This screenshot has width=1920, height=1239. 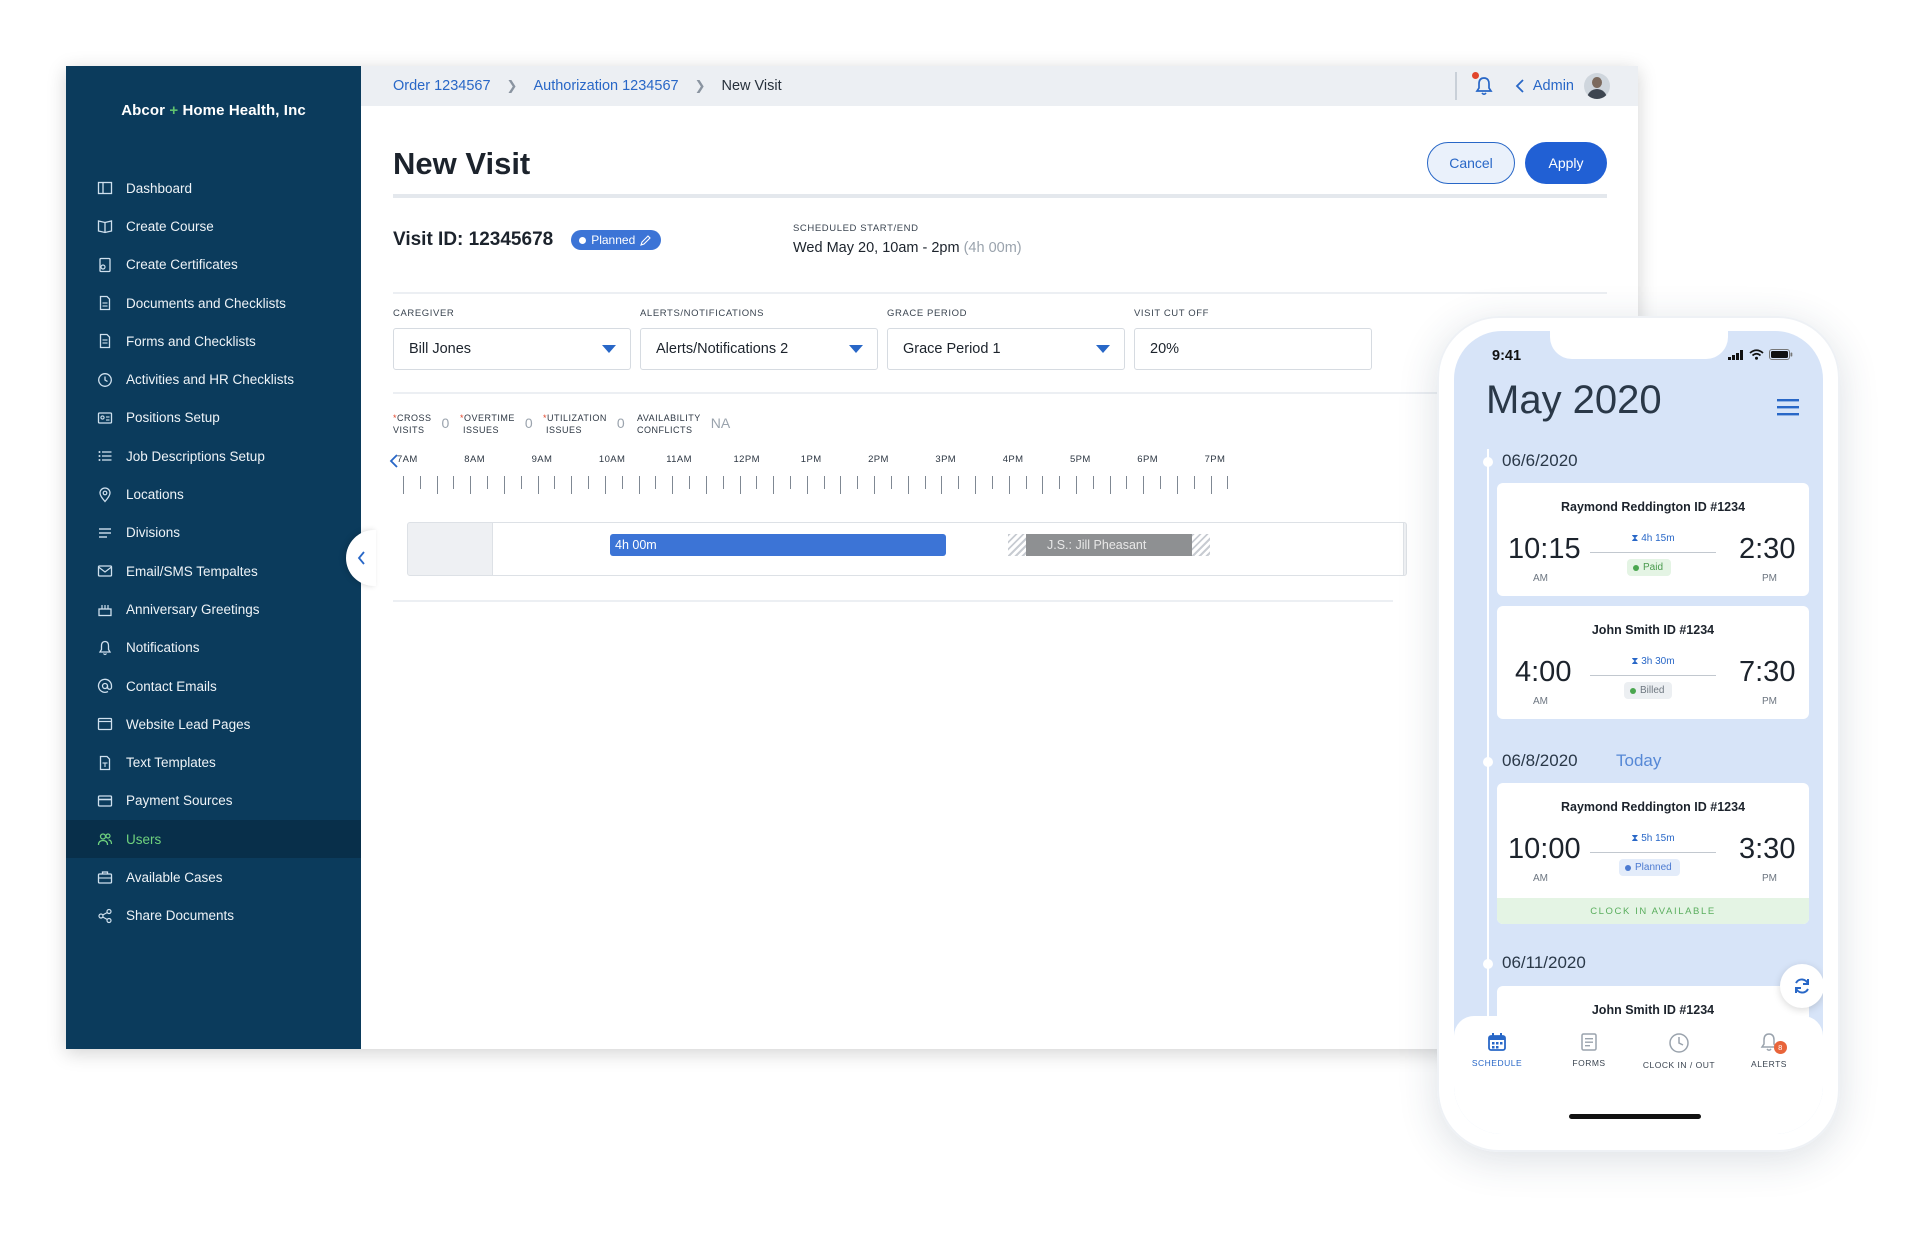 I want to click on tab-forms: FORMS, so click(x=1589, y=1050).